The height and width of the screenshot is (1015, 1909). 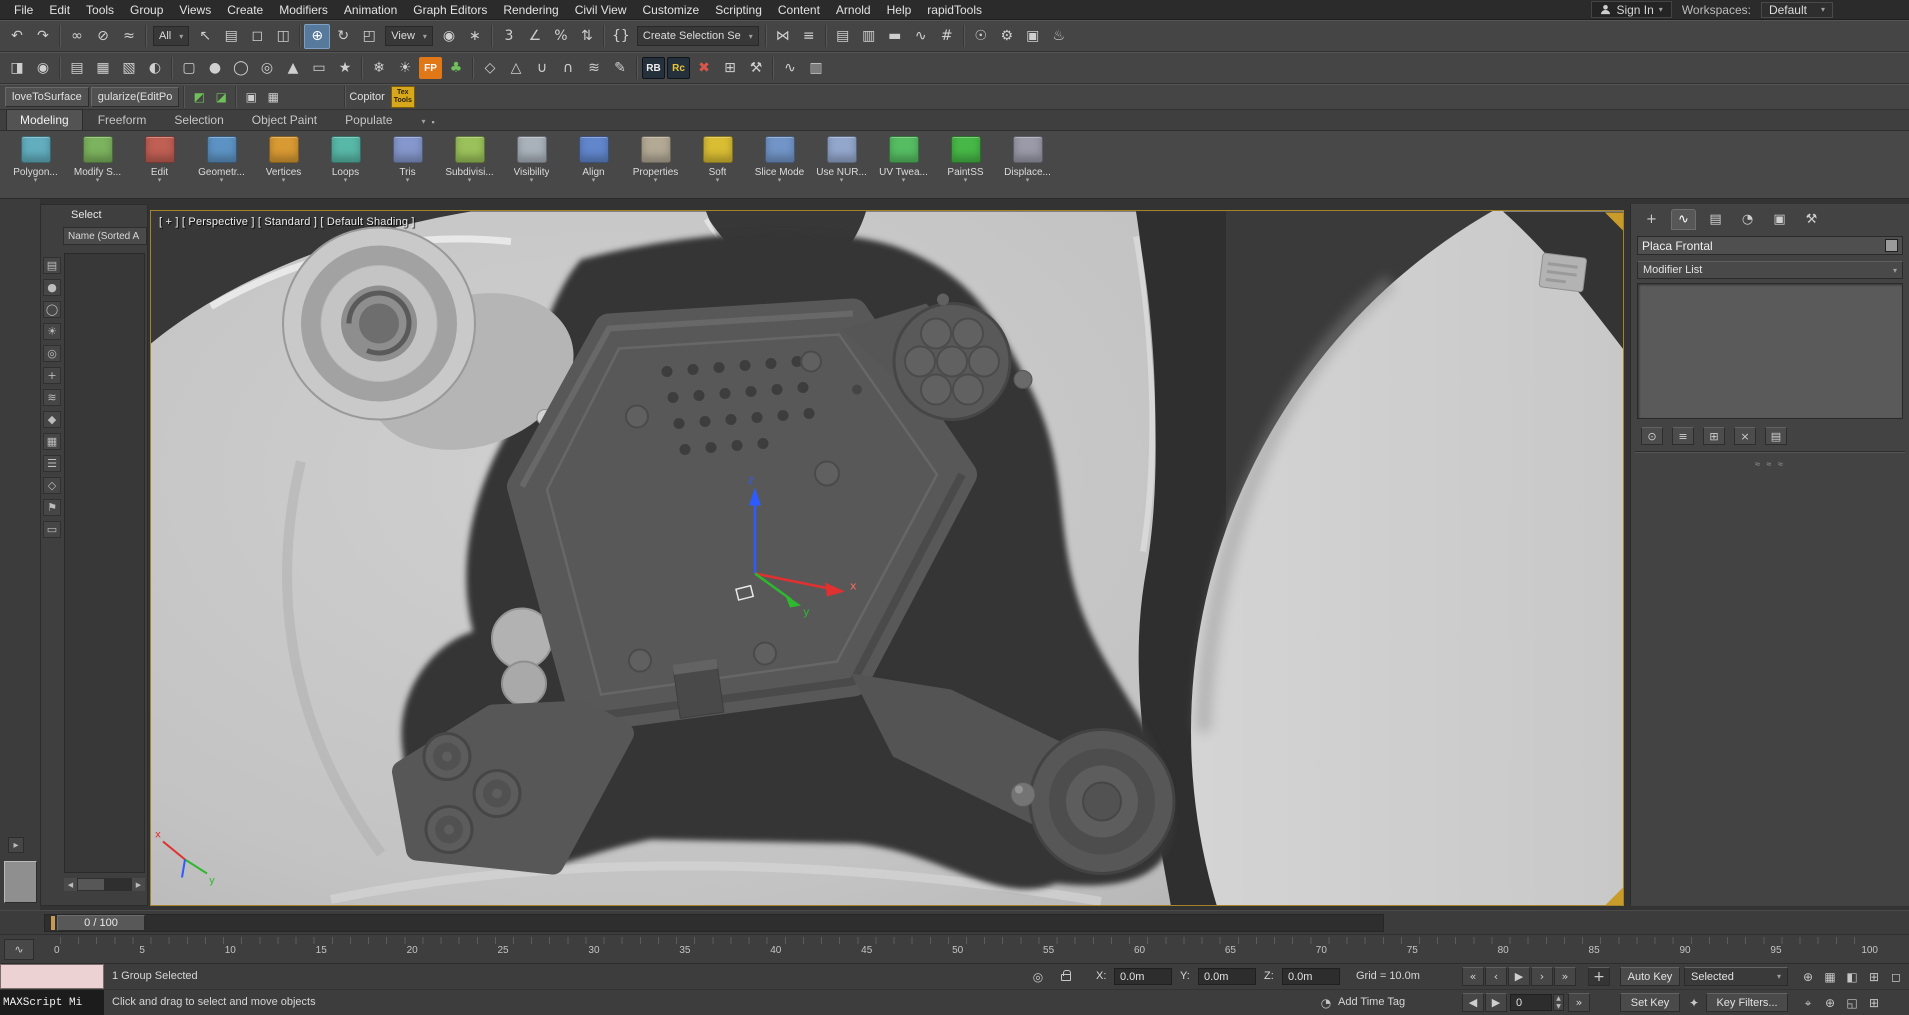 I want to click on explorer-object-list, so click(x=104, y=563).